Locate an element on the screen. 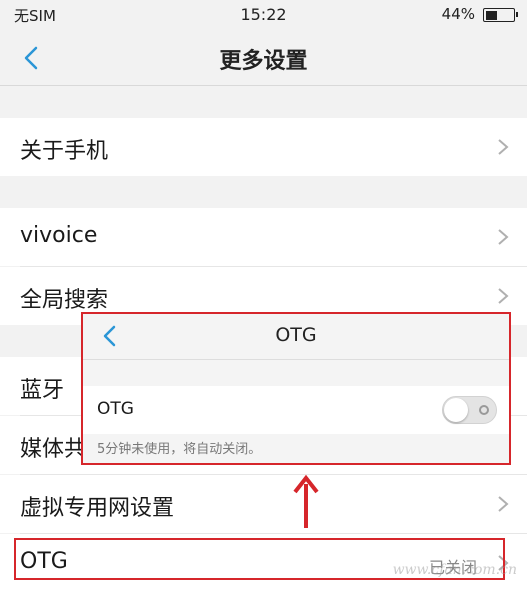  battery-icon is located at coordinates (500, 15).